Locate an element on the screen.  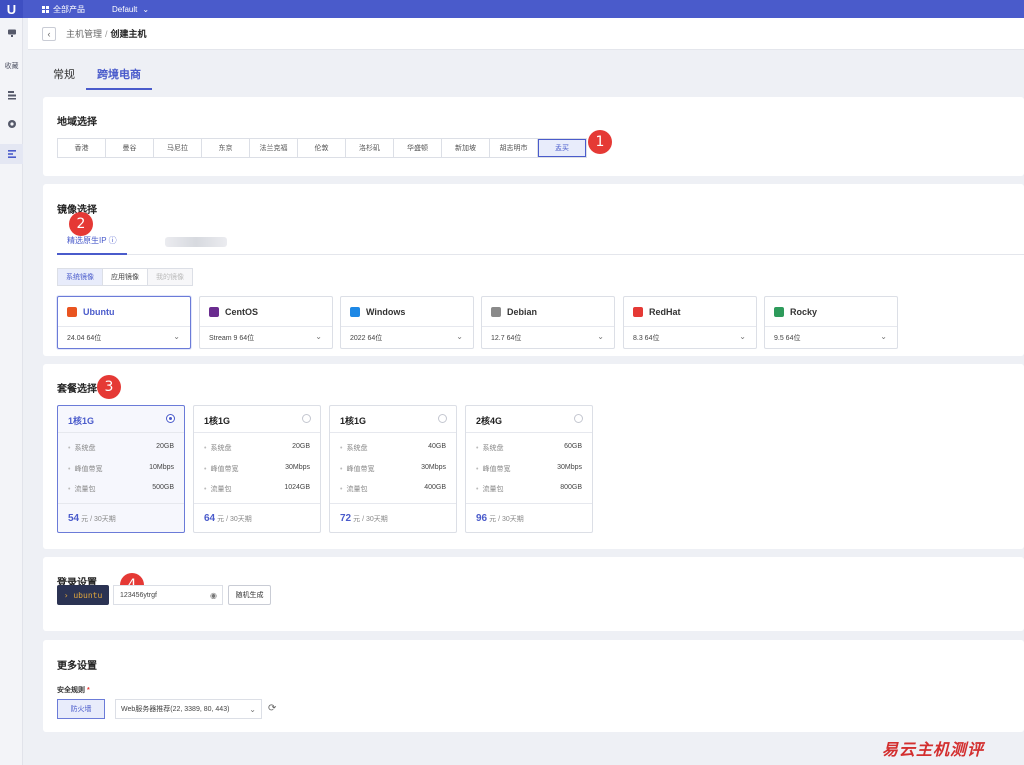
price-value: 72 is located at coordinates (346, 518).